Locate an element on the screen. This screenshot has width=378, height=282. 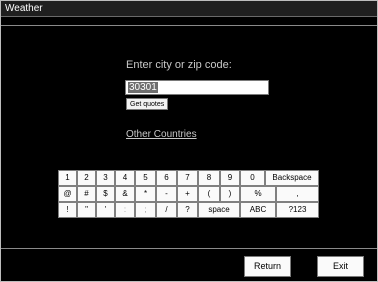
key-abc: ABC is located at coordinates (258, 210).